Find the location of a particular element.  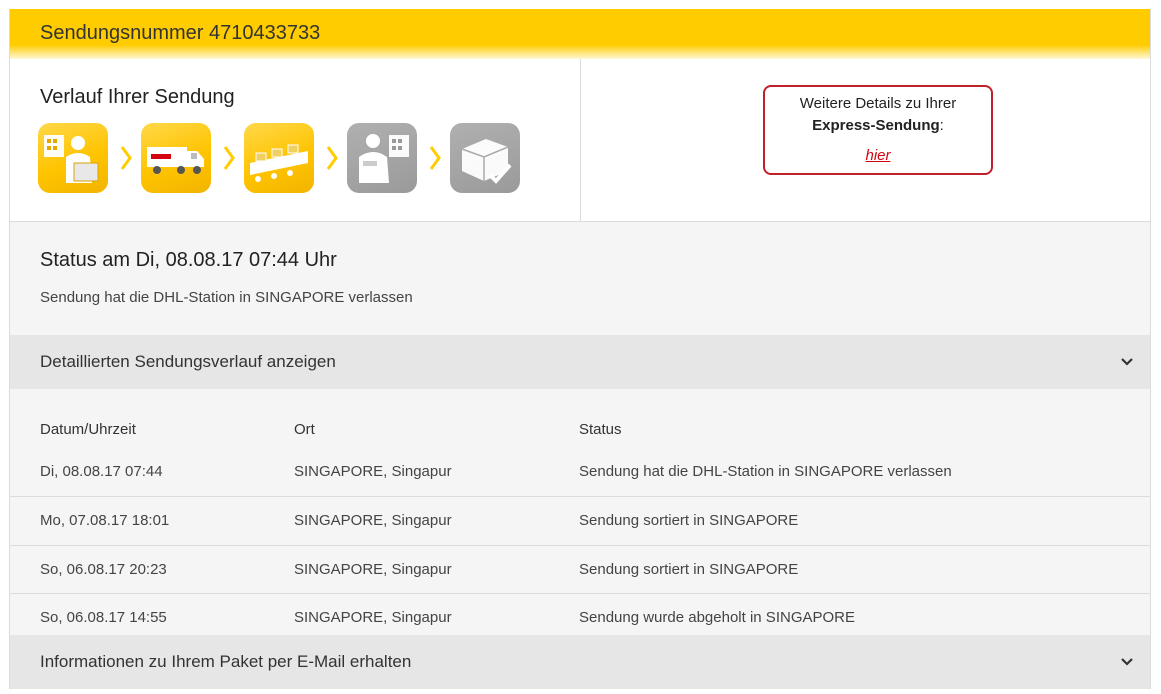

details-line: Weitere Details zu Ihrer is located at coordinates (878, 103).